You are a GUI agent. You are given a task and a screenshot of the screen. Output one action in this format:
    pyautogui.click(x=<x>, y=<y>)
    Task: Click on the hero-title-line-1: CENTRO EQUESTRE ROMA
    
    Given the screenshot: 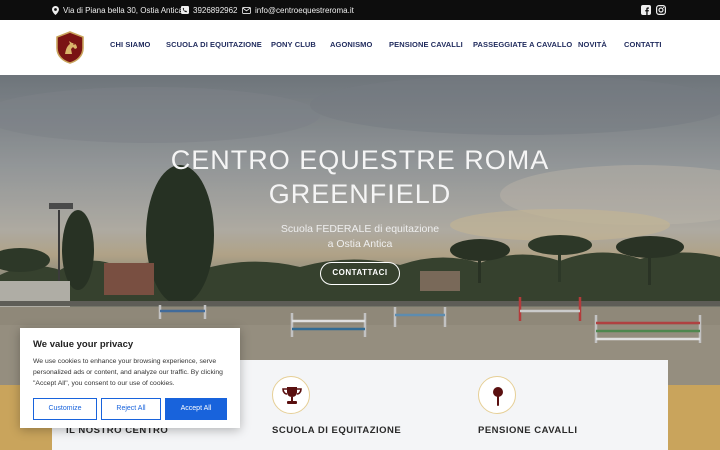 What is the action you would take?
    pyautogui.click(x=360, y=160)
    